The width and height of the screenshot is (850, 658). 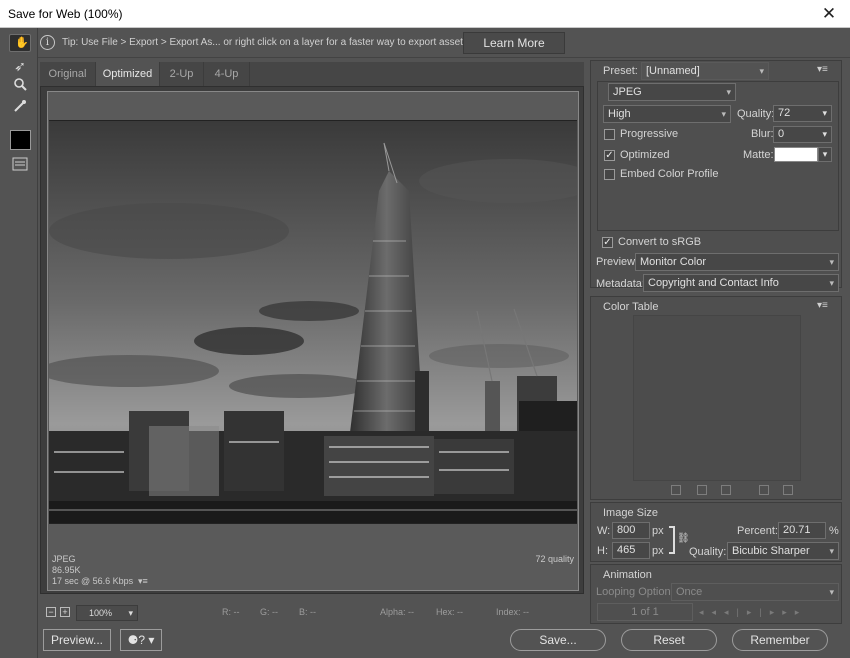 What do you see at coordinates (554, 559) in the screenshot?
I see `image-quality-label: 72 quality` at bounding box center [554, 559].